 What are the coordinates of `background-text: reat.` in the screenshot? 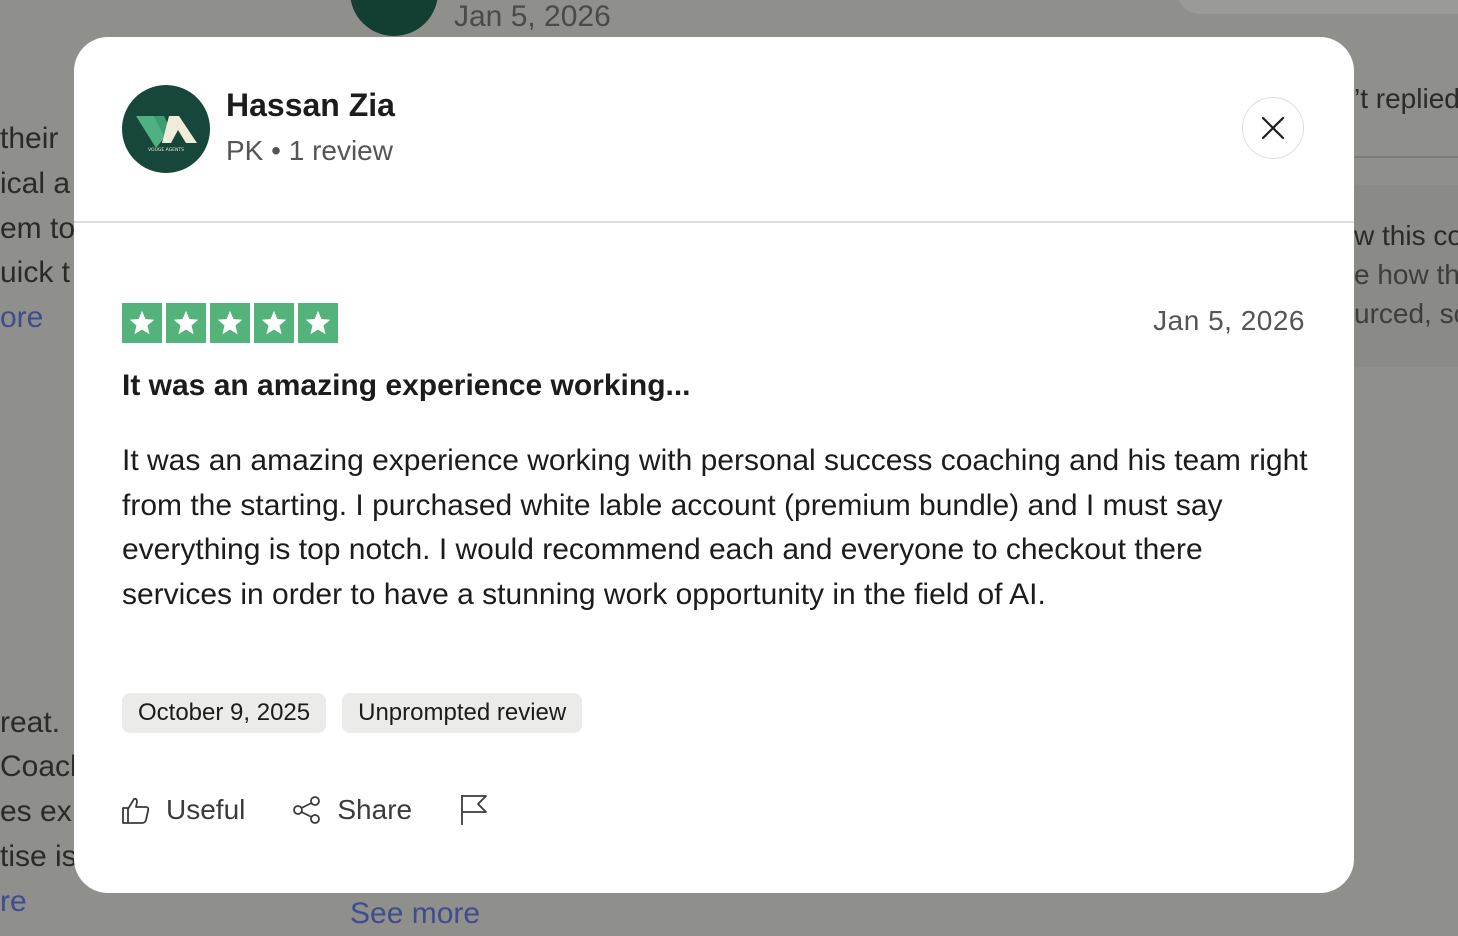 It's located at (30, 722).